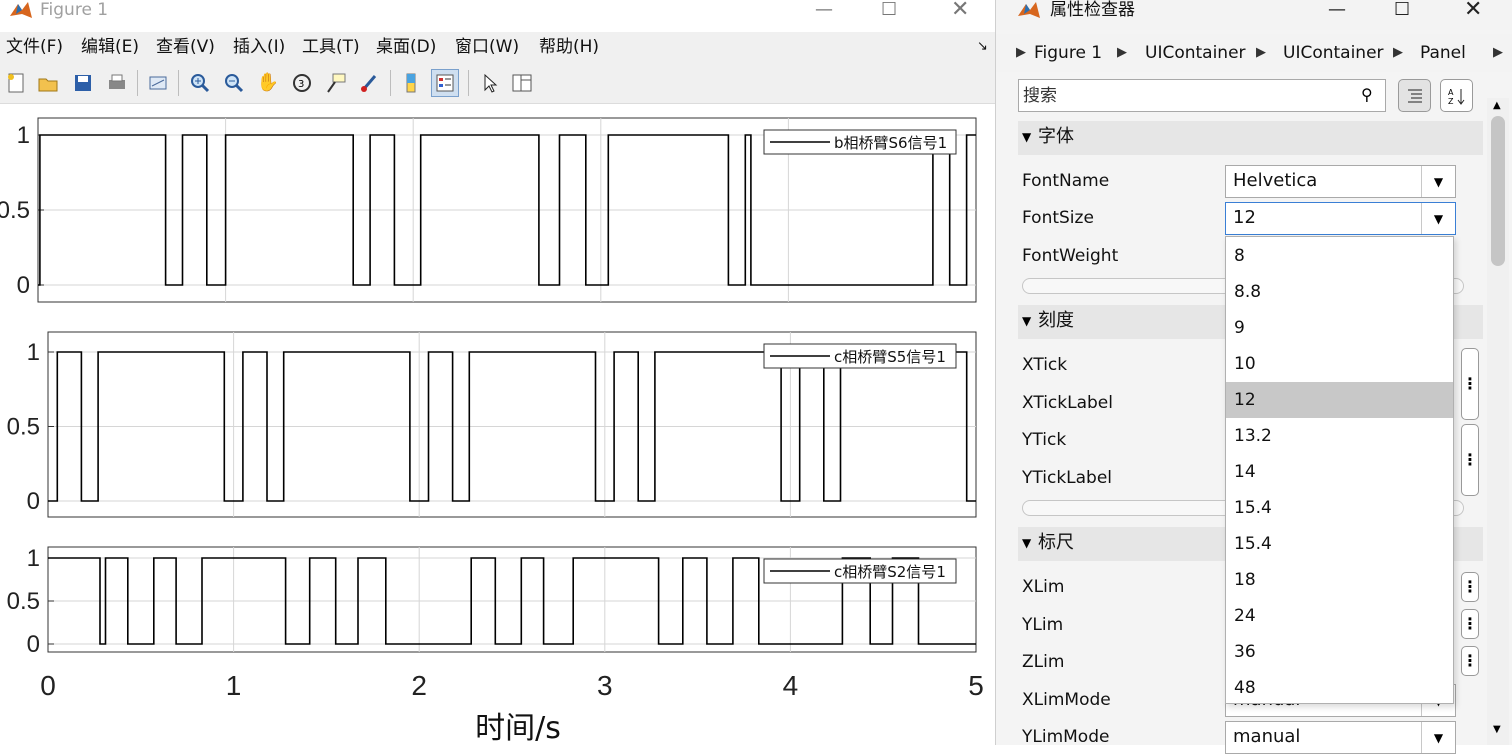 The image size is (1512, 754). I want to click on xtick-edit-button: ⋮, so click(1470, 384).